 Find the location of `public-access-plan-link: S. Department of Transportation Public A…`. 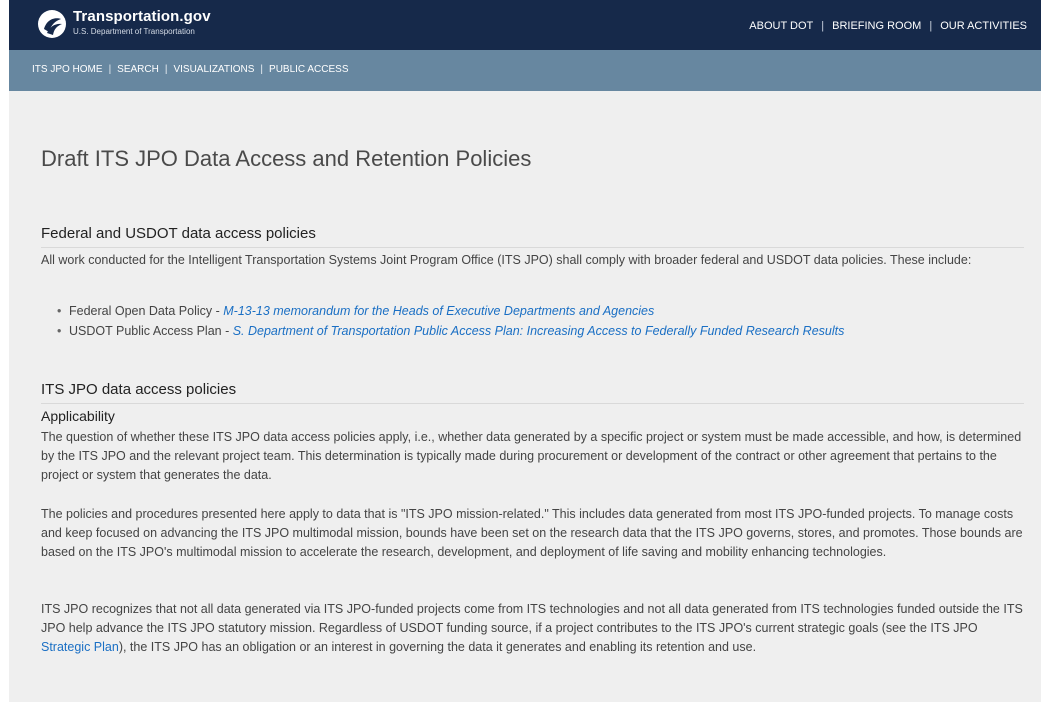

public-access-plan-link: S. Department of Transportation Public A… is located at coordinates (539, 331).